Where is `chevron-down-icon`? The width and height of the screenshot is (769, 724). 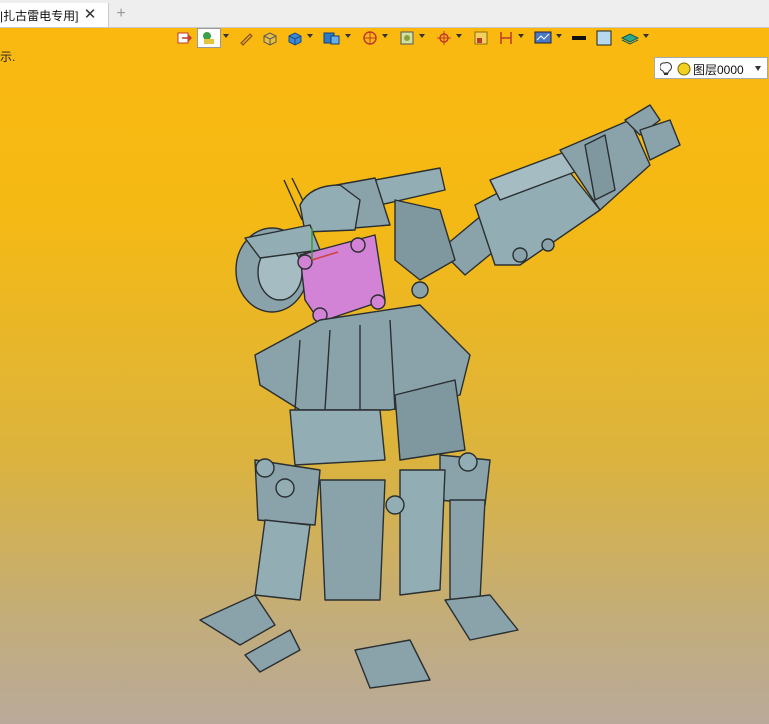
chevron-down-icon is located at coordinates (758, 68).